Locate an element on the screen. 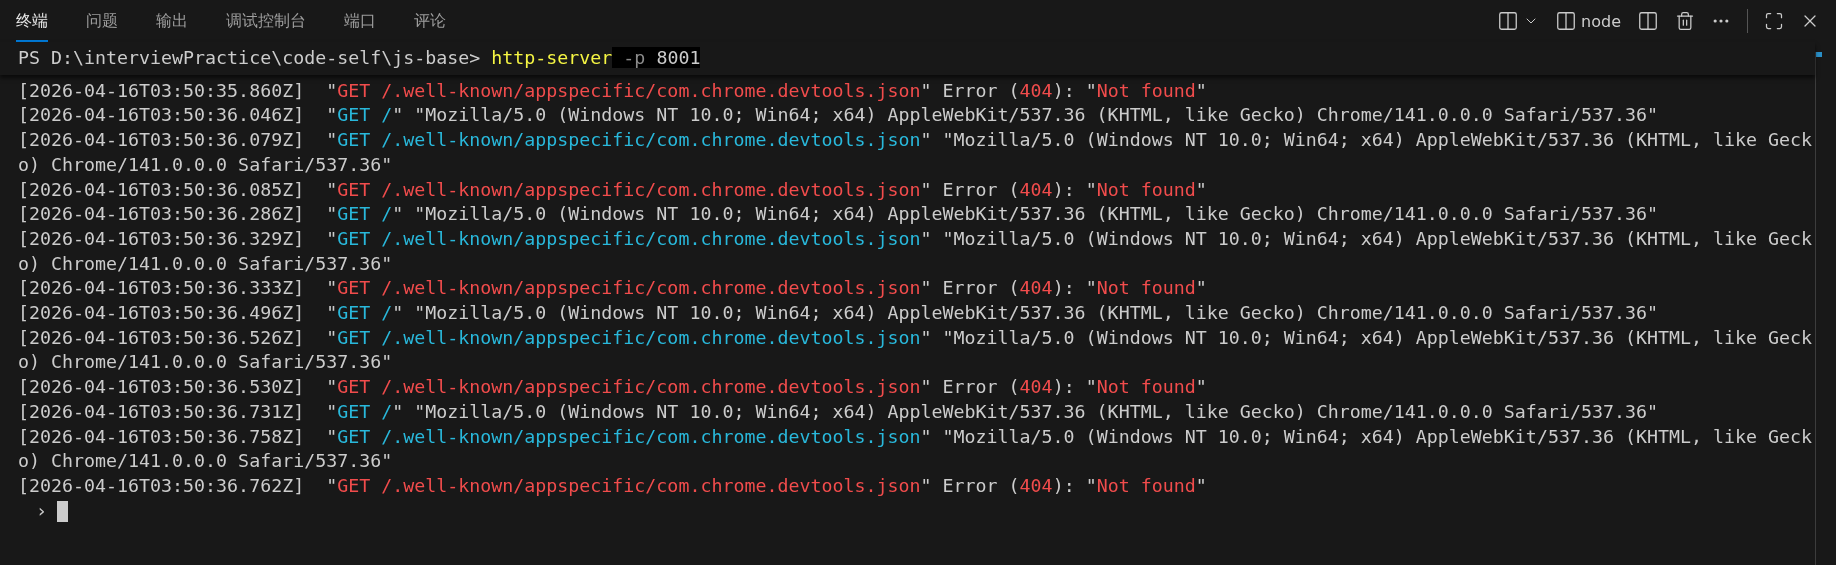  log-line: [2026-04-16T03:50:36.046Z] "GET /" "Mozilla/5.0 (Windows NT 10.0; Win64; x64) AppleWebKit/537.36 (KHTML, like Gecko) Chrome/141.0.0.0 Safari/537.36" is located at coordinates (838, 115).